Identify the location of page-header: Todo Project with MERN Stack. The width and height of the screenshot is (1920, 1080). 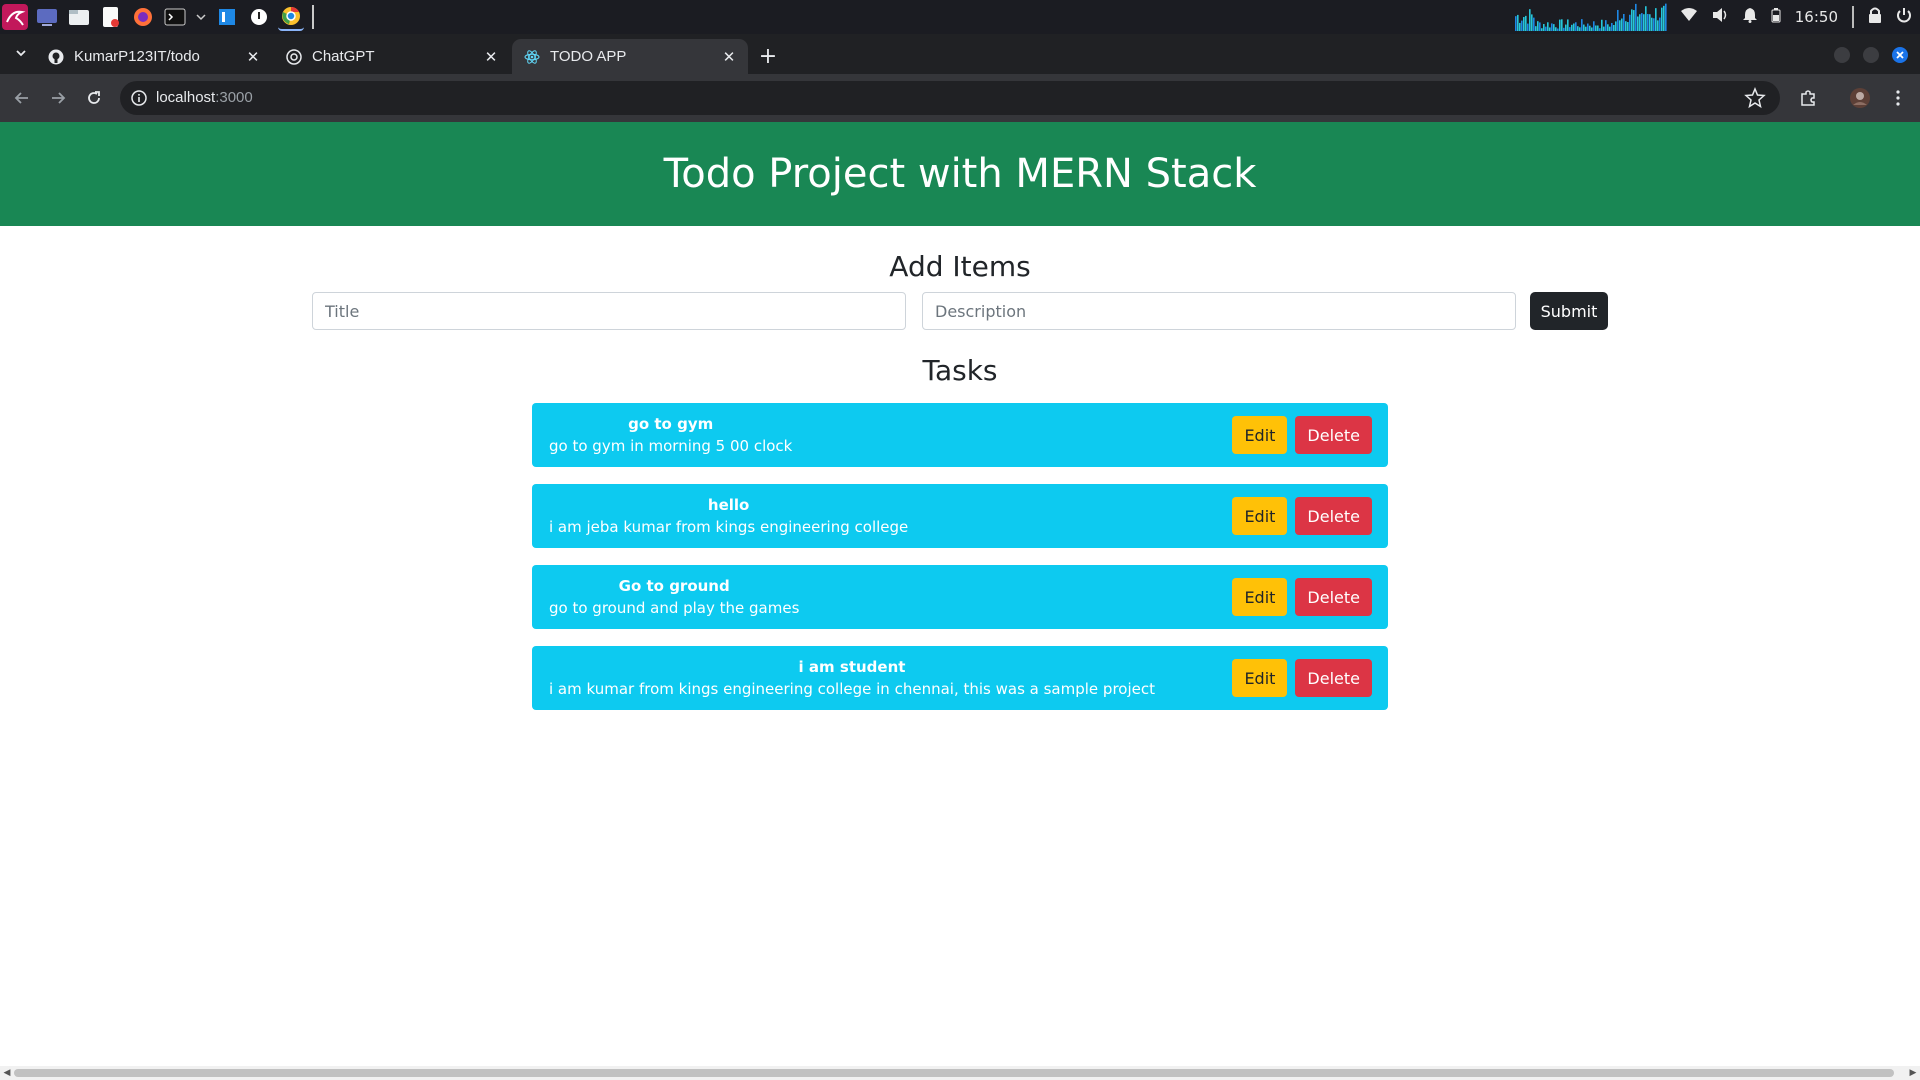
(960, 174).